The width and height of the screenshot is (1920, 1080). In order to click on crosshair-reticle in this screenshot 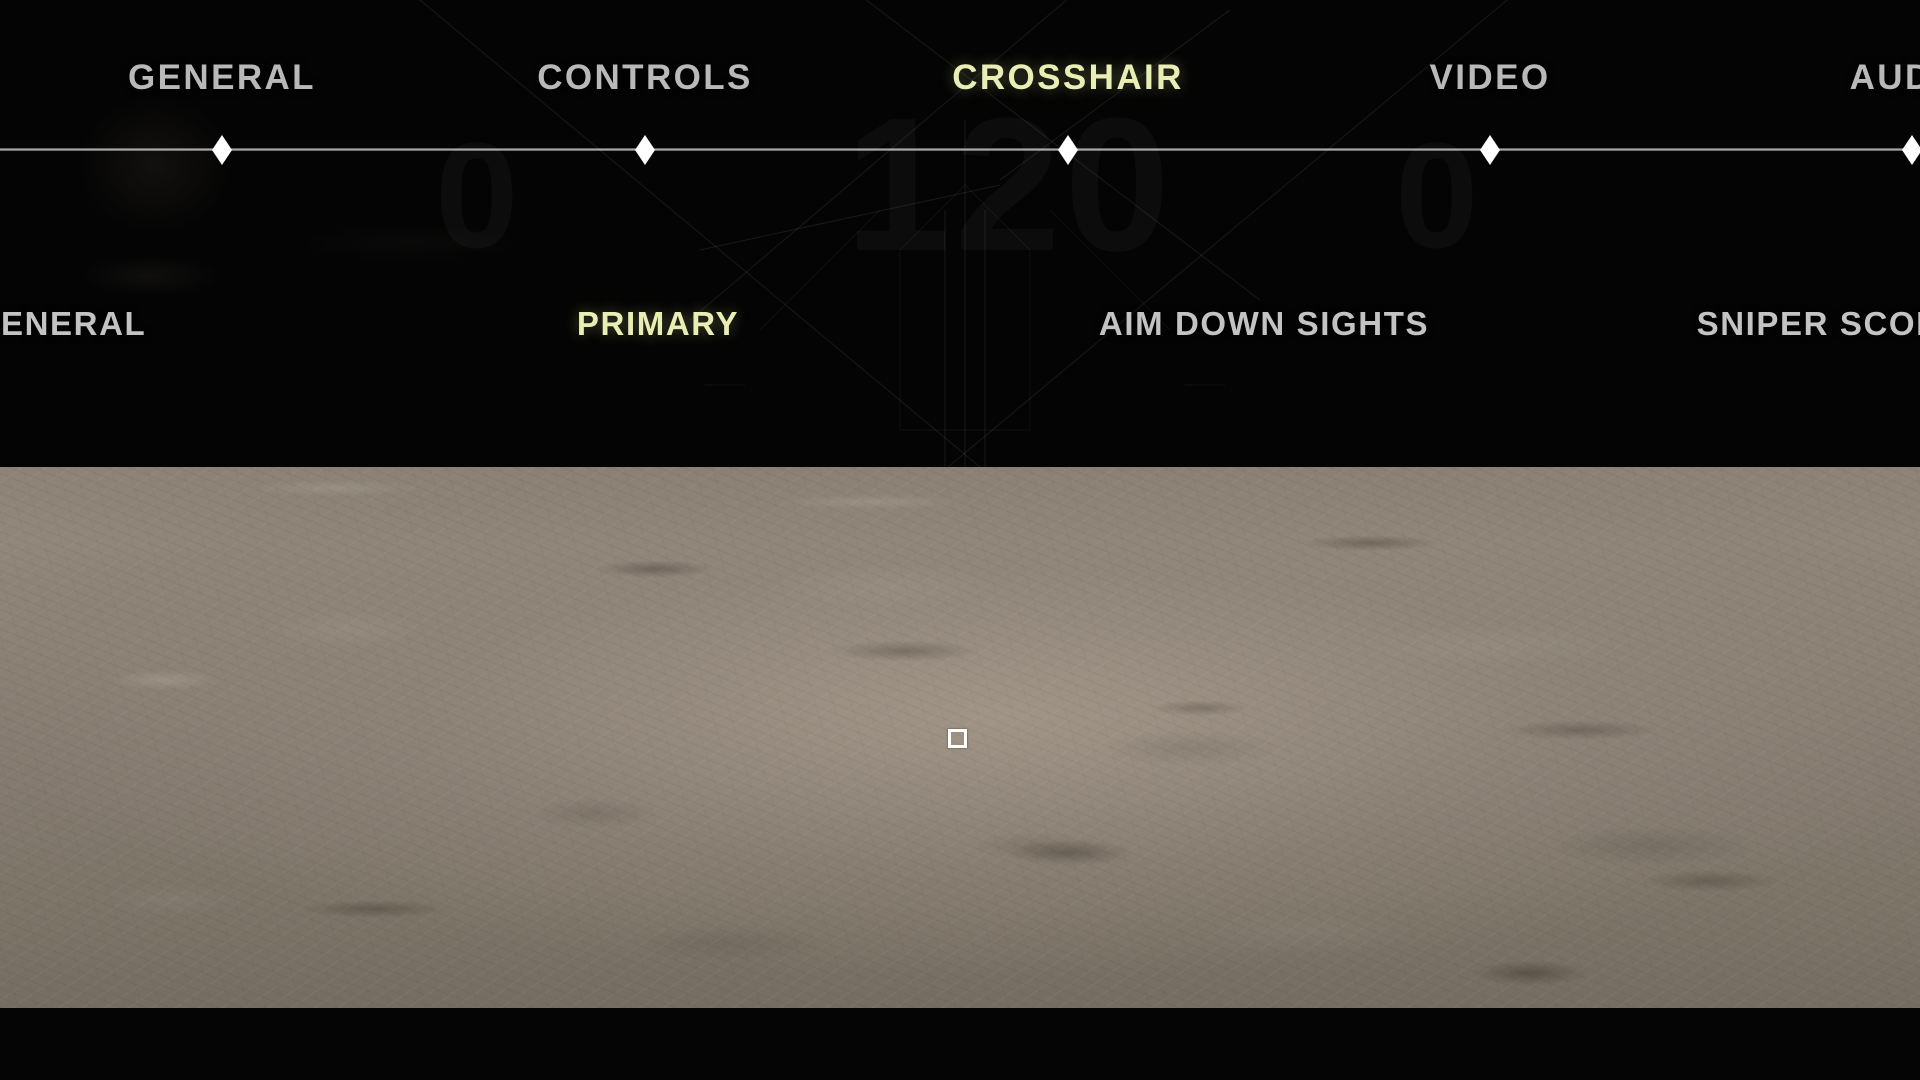, I will do `click(957, 738)`.